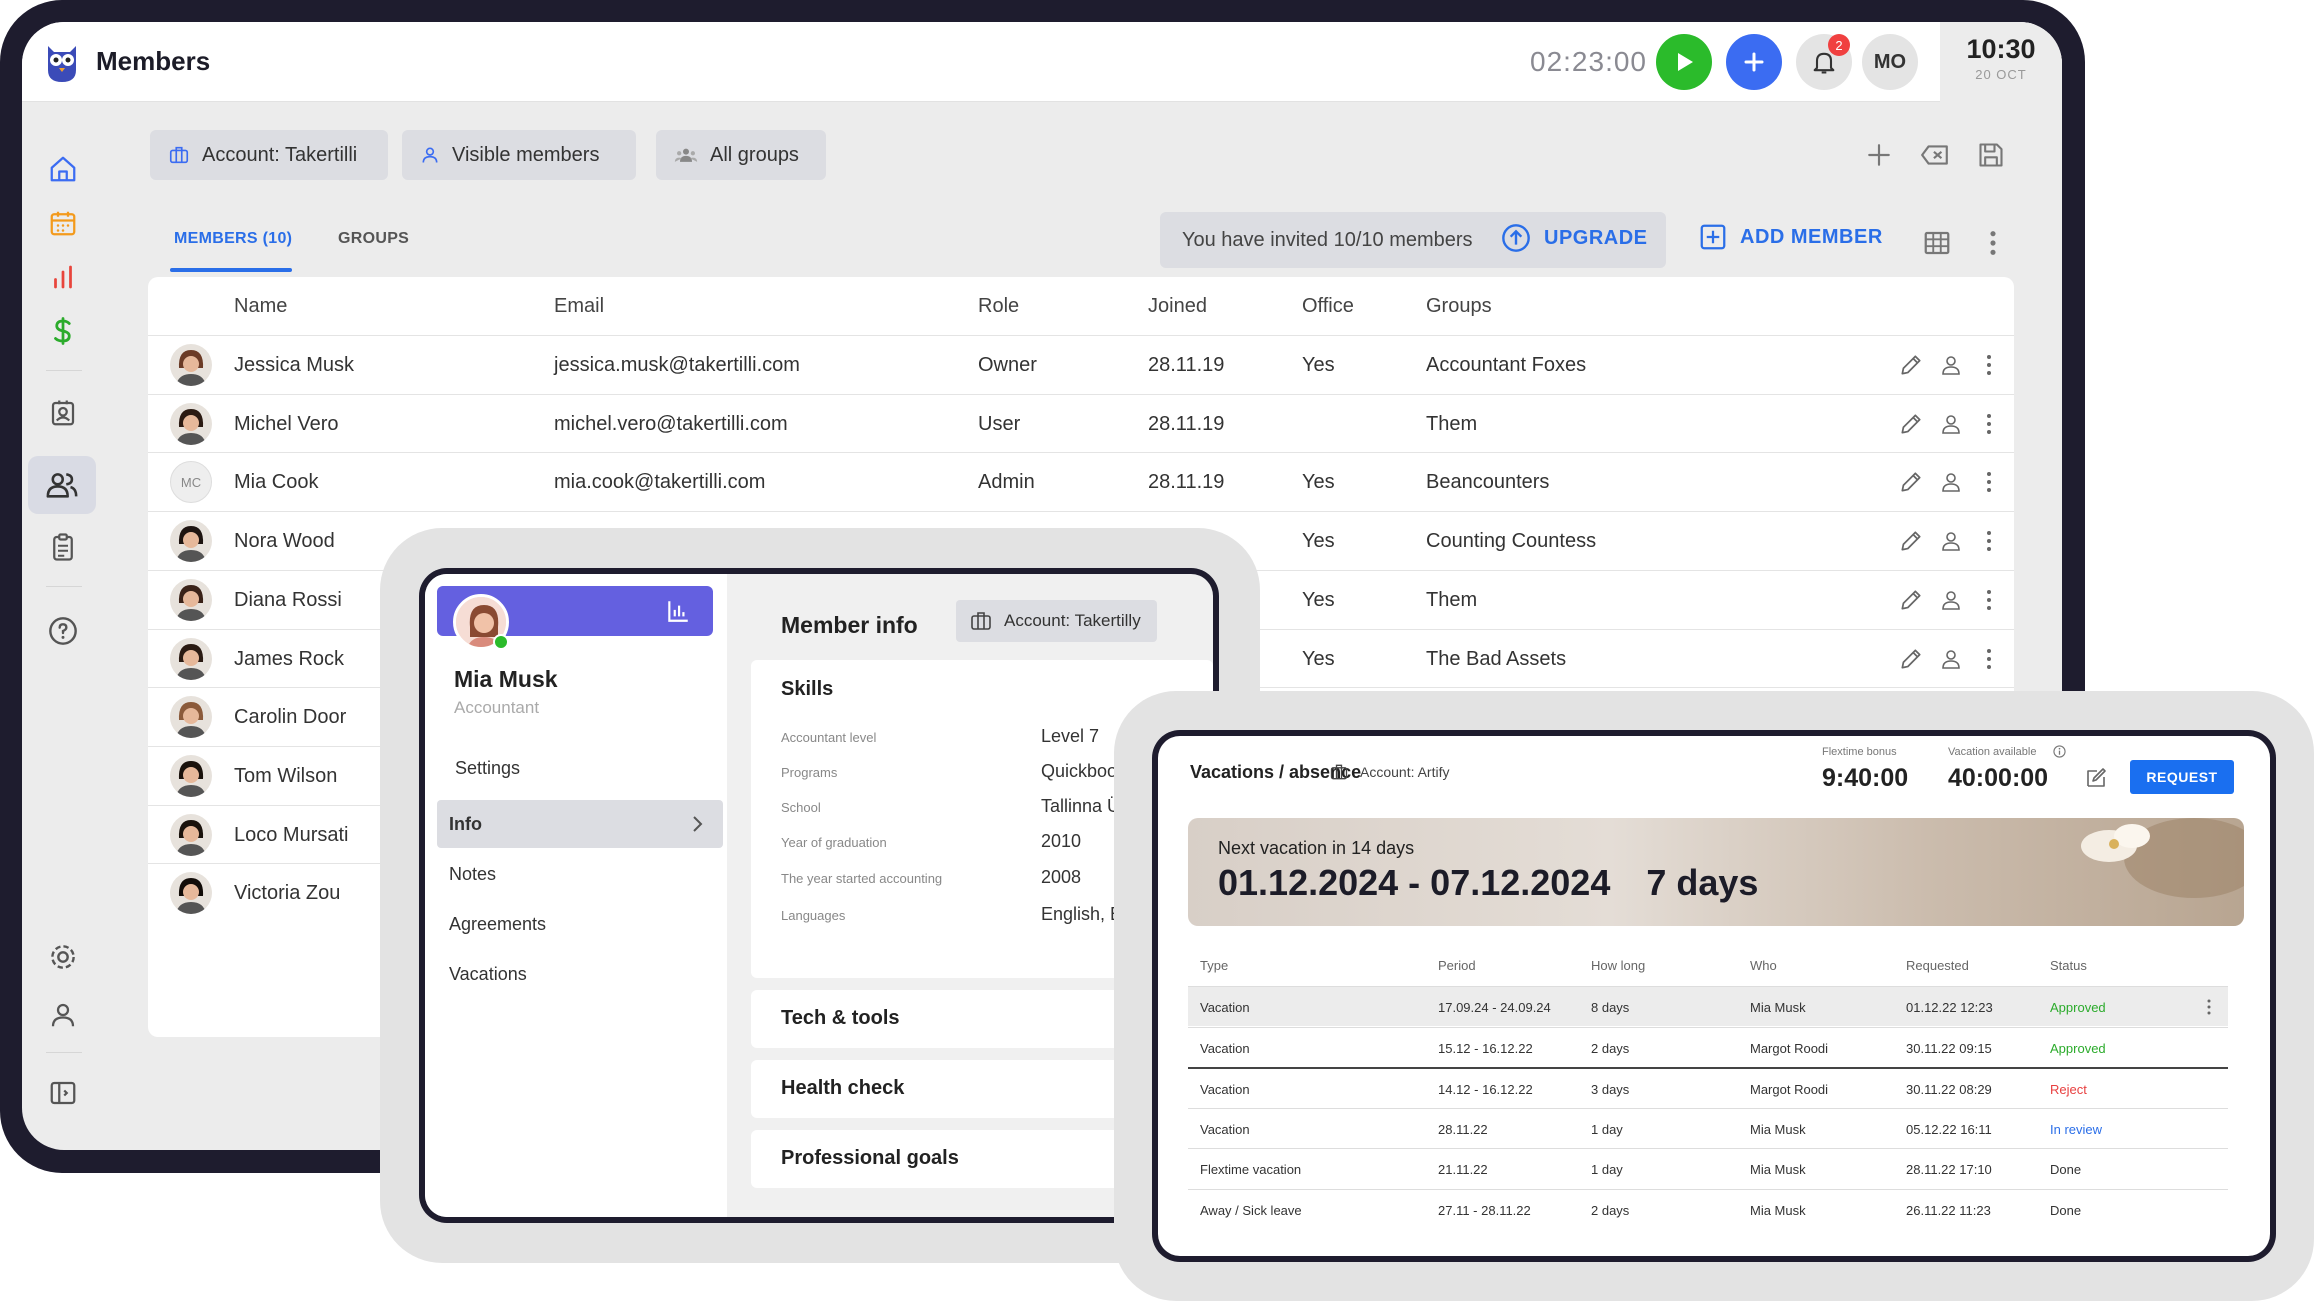  I want to click on menu-item-settings: Settings, so click(487, 768).